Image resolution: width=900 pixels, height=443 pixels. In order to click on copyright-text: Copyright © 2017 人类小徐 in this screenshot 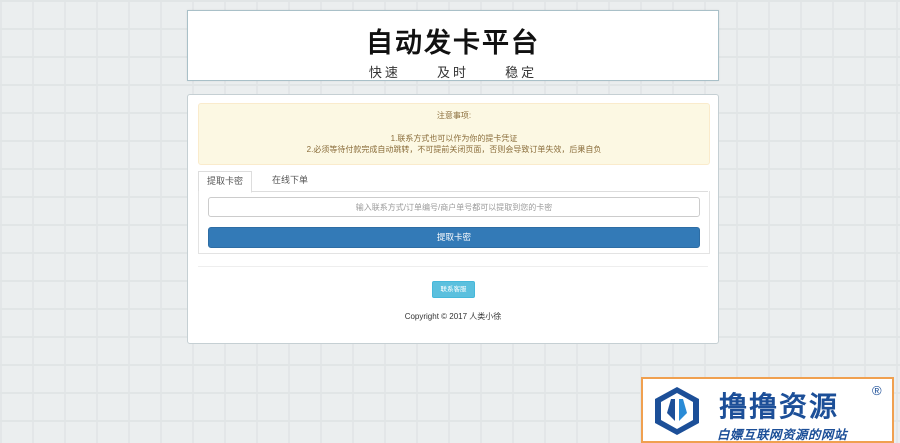, I will do `click(453, 316)`.